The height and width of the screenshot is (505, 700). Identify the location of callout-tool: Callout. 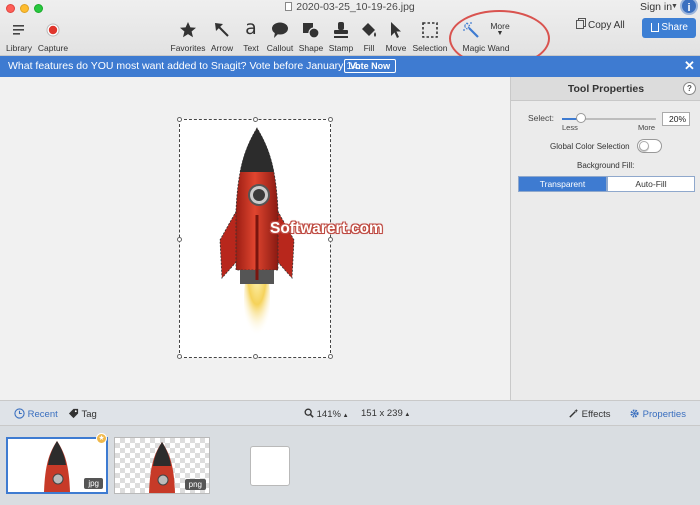
(280, 36).